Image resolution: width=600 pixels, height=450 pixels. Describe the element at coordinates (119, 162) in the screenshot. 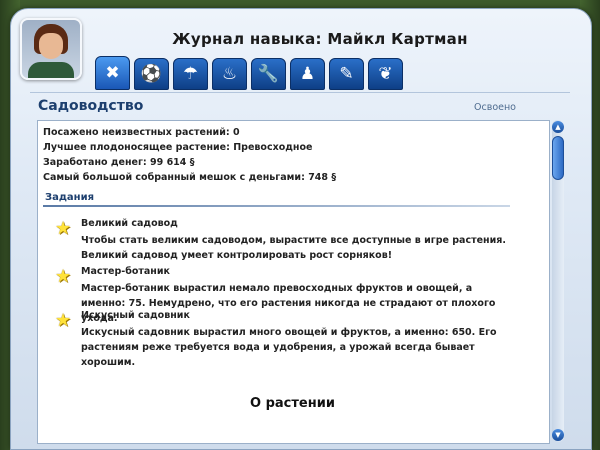

I see `stat-money-earned: Заработано денег: 99 614 §` at that location.